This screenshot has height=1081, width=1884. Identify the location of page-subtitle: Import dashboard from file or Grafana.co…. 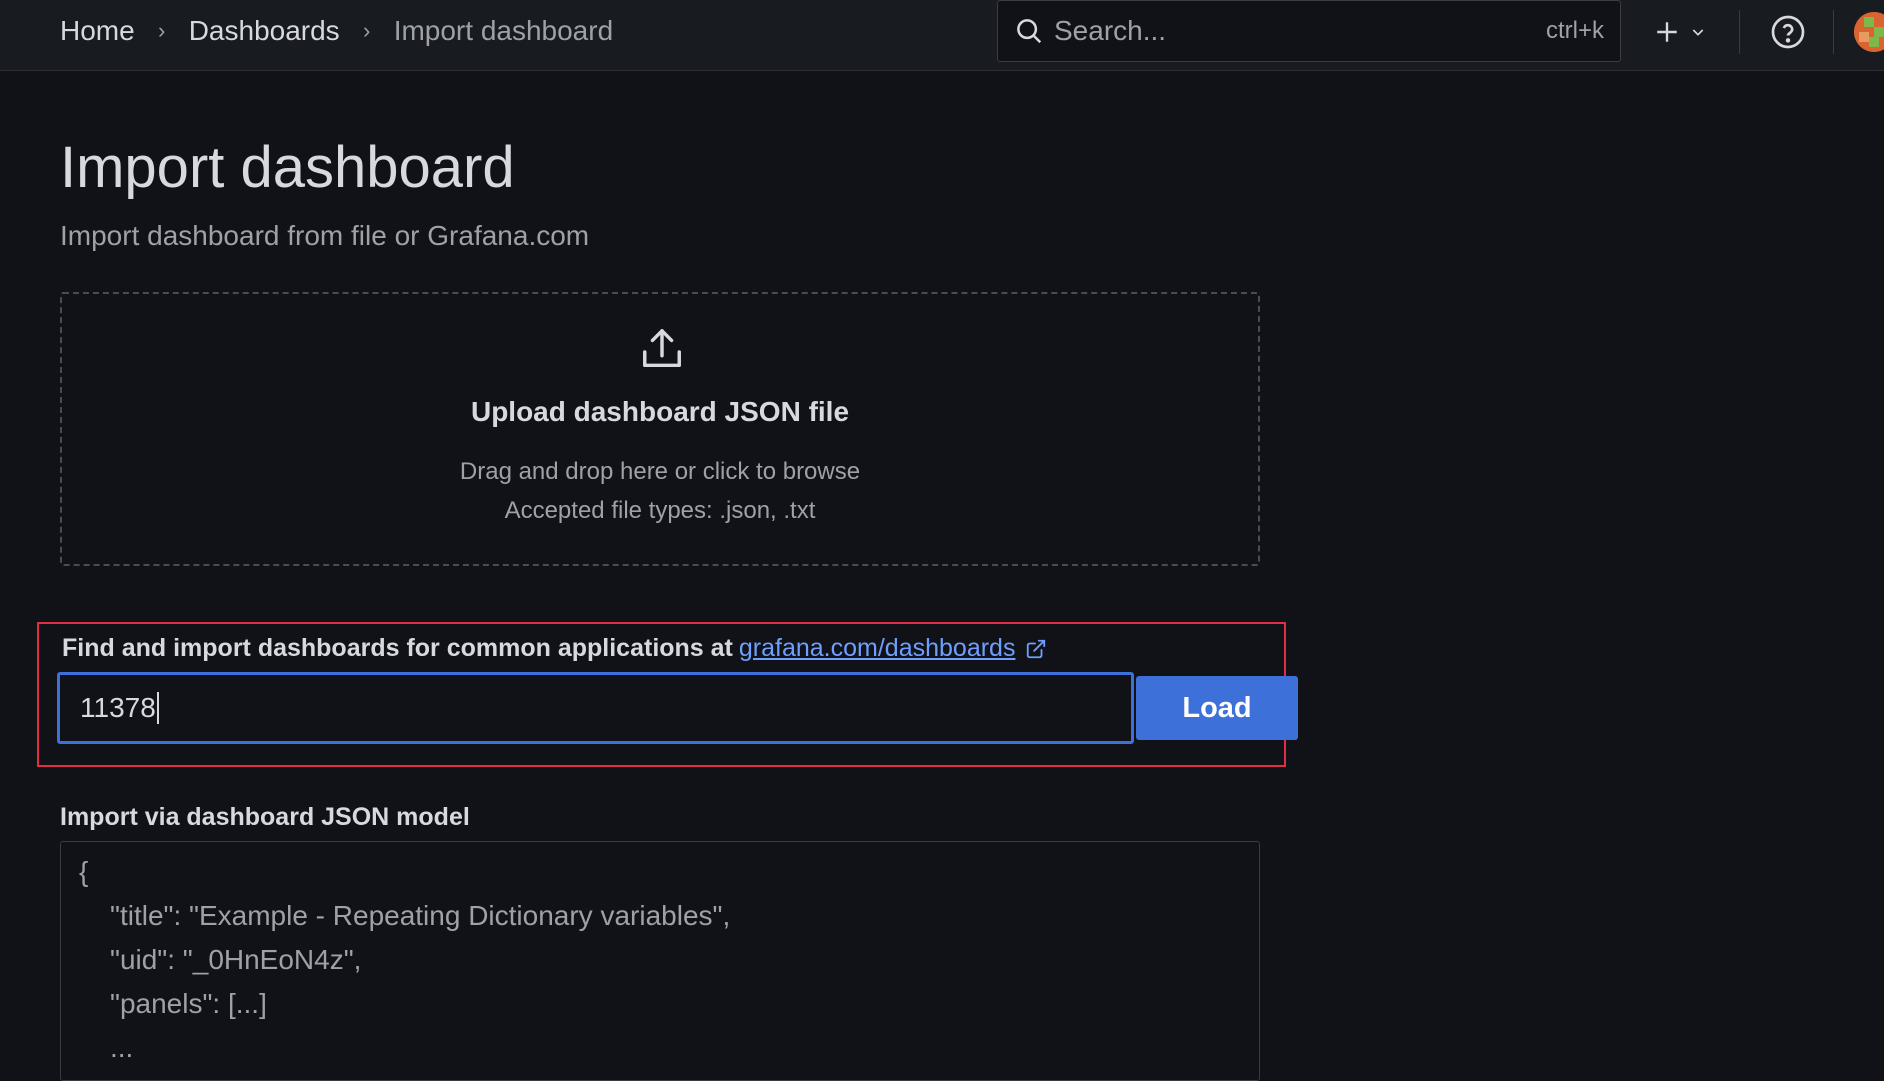
(325, 235).